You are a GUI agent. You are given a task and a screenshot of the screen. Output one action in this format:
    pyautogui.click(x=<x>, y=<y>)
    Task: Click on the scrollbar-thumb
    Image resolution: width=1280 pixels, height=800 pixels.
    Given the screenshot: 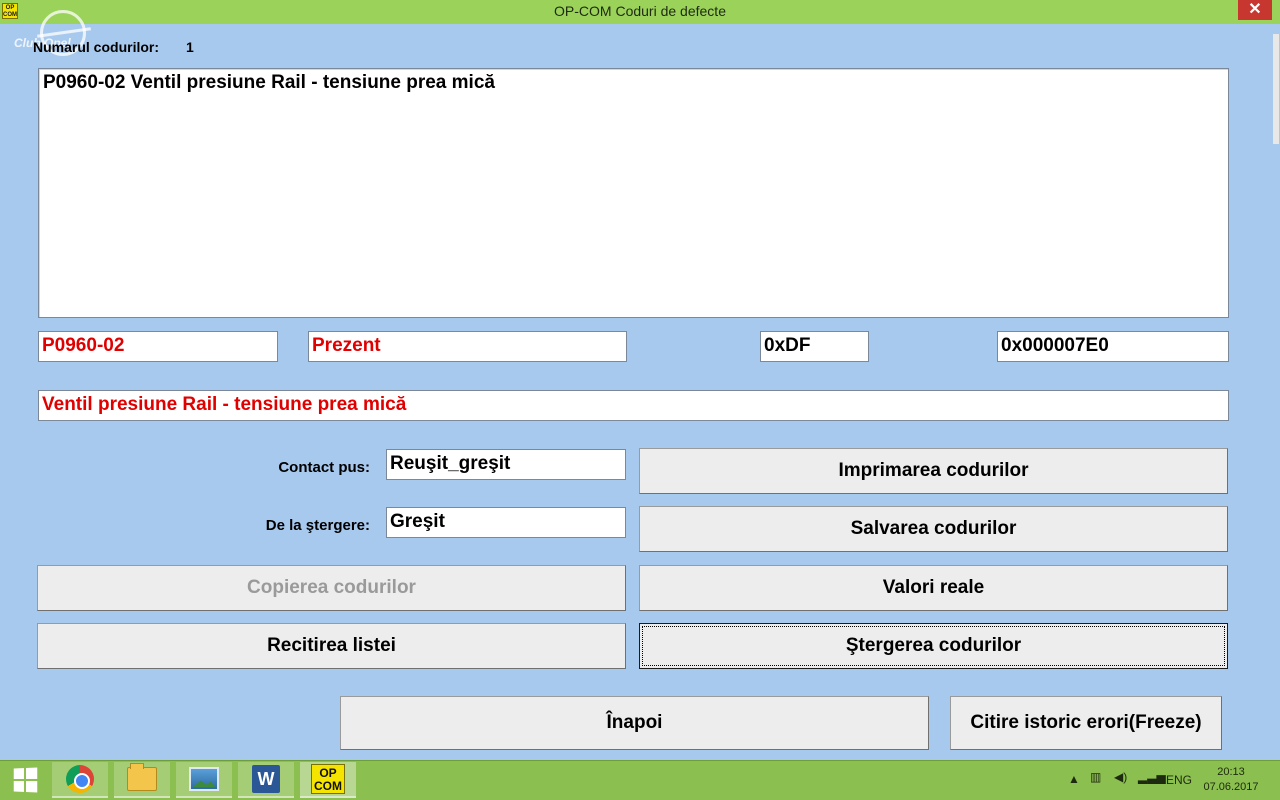 What is the action you would take?
    pyautogui.click(x=1276, y=89)
    